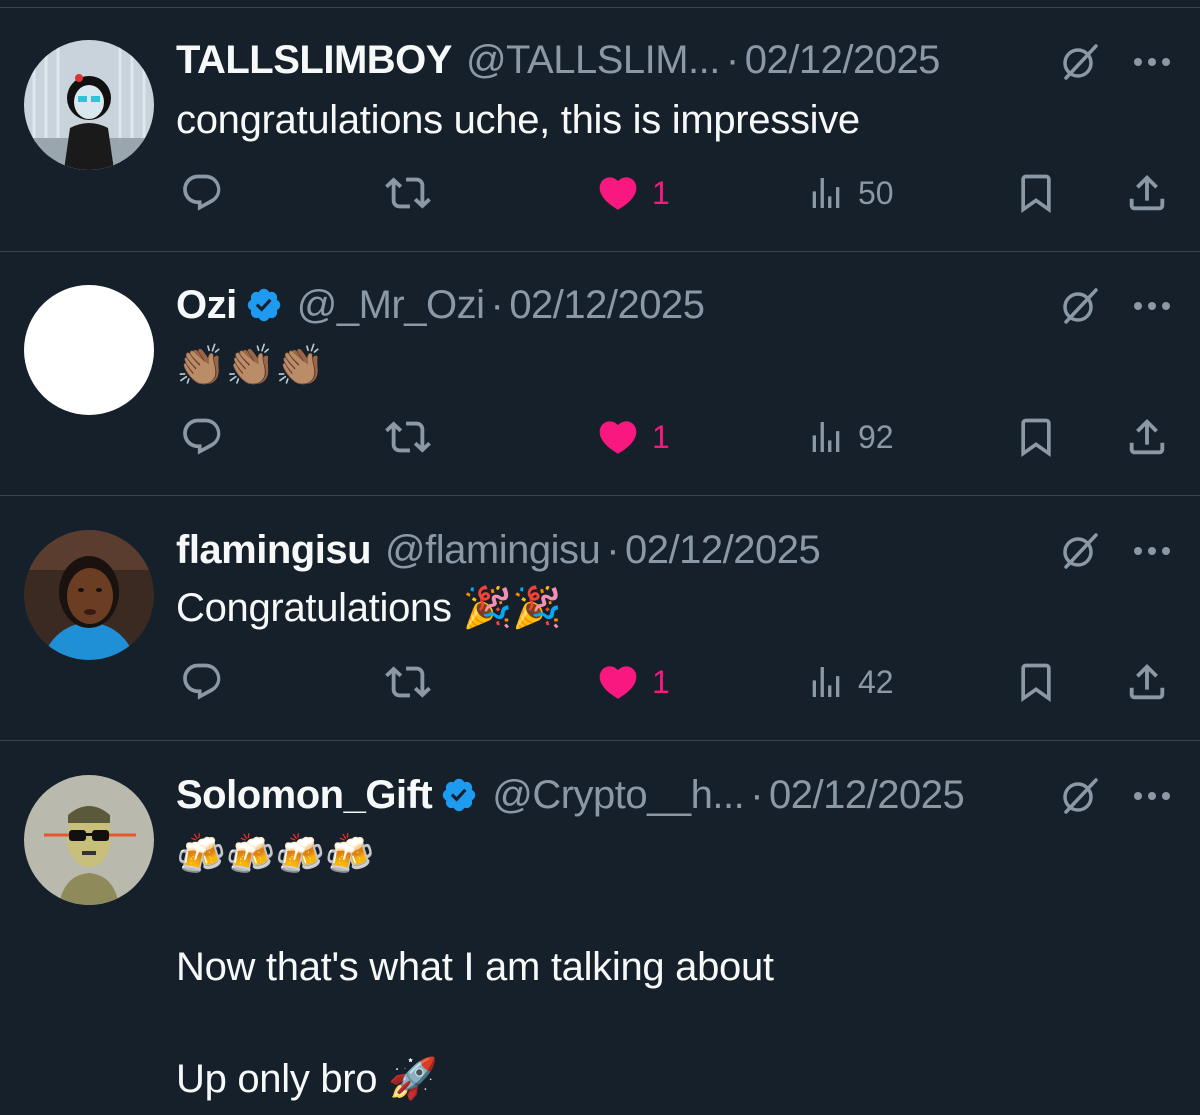  What do you see at coordinates (876, 192) in the screenshot?
I see `view-count: 50` at bounding box center [876, 192].